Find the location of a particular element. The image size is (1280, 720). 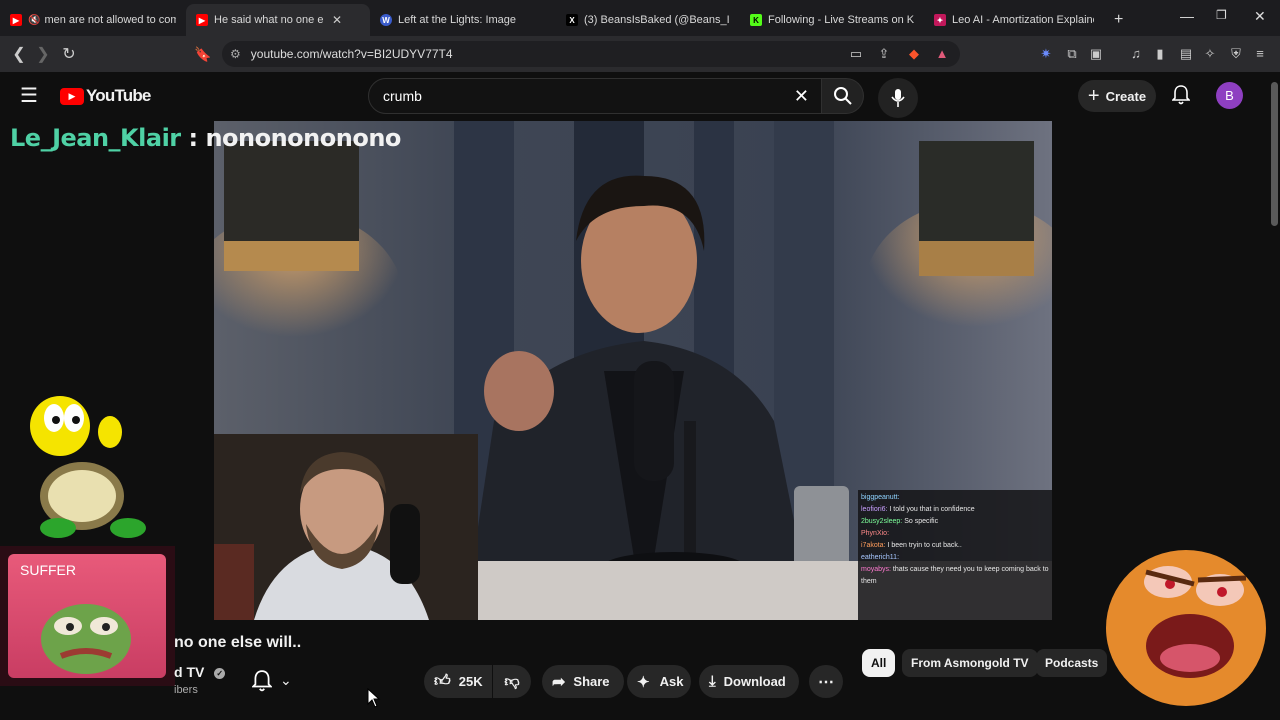

chat-user: eatherich11: is located at coordinates (880, 557).